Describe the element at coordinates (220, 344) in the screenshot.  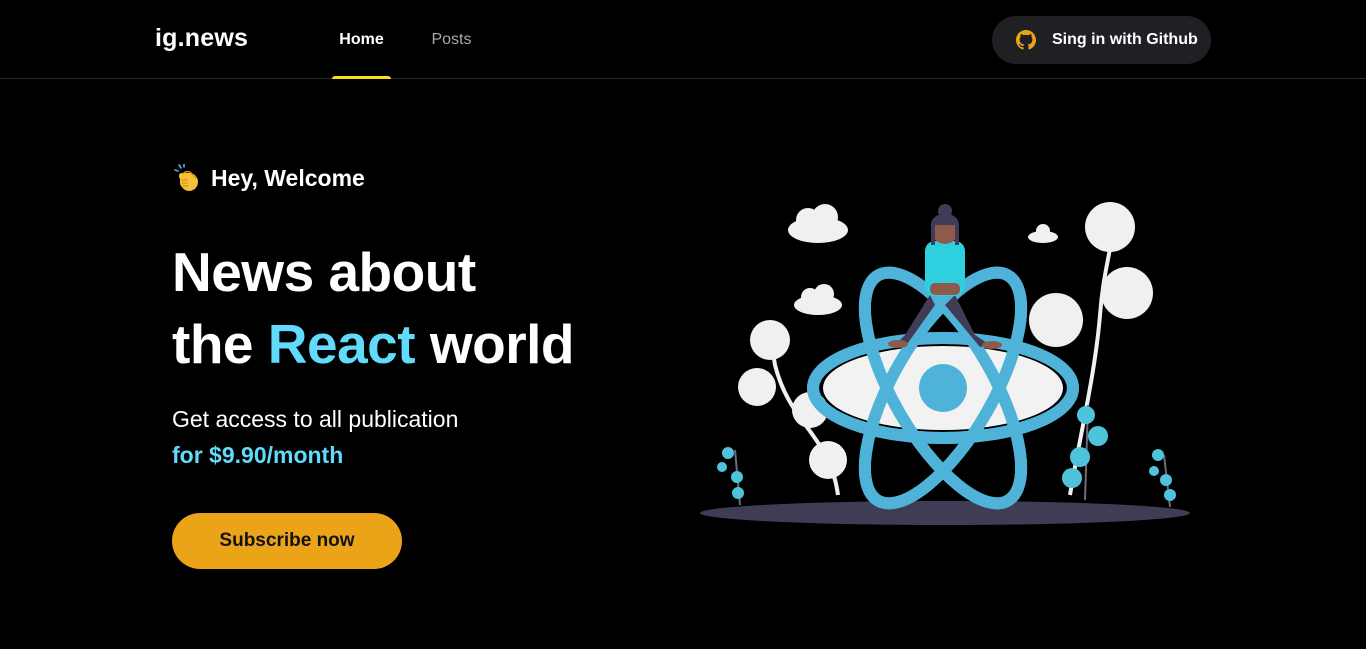
I see `headline-line-2-prefix: the` at that location.